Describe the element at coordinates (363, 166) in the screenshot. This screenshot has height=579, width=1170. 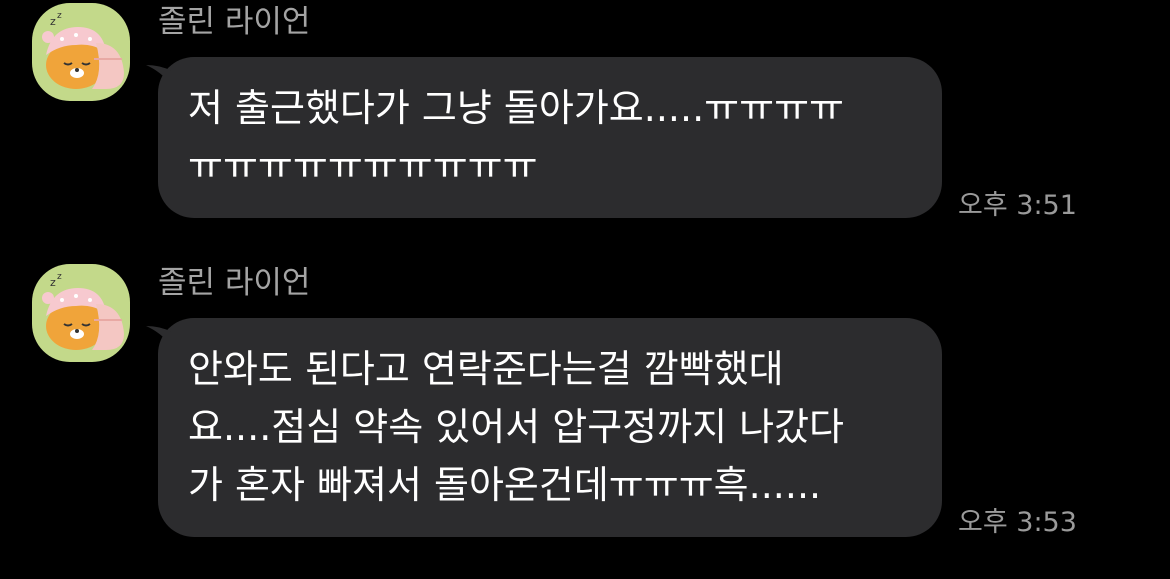
I see `message-line: ㅠㅠㅠㅠㅠㅠㅠㅠㅠㅠ` at that location.